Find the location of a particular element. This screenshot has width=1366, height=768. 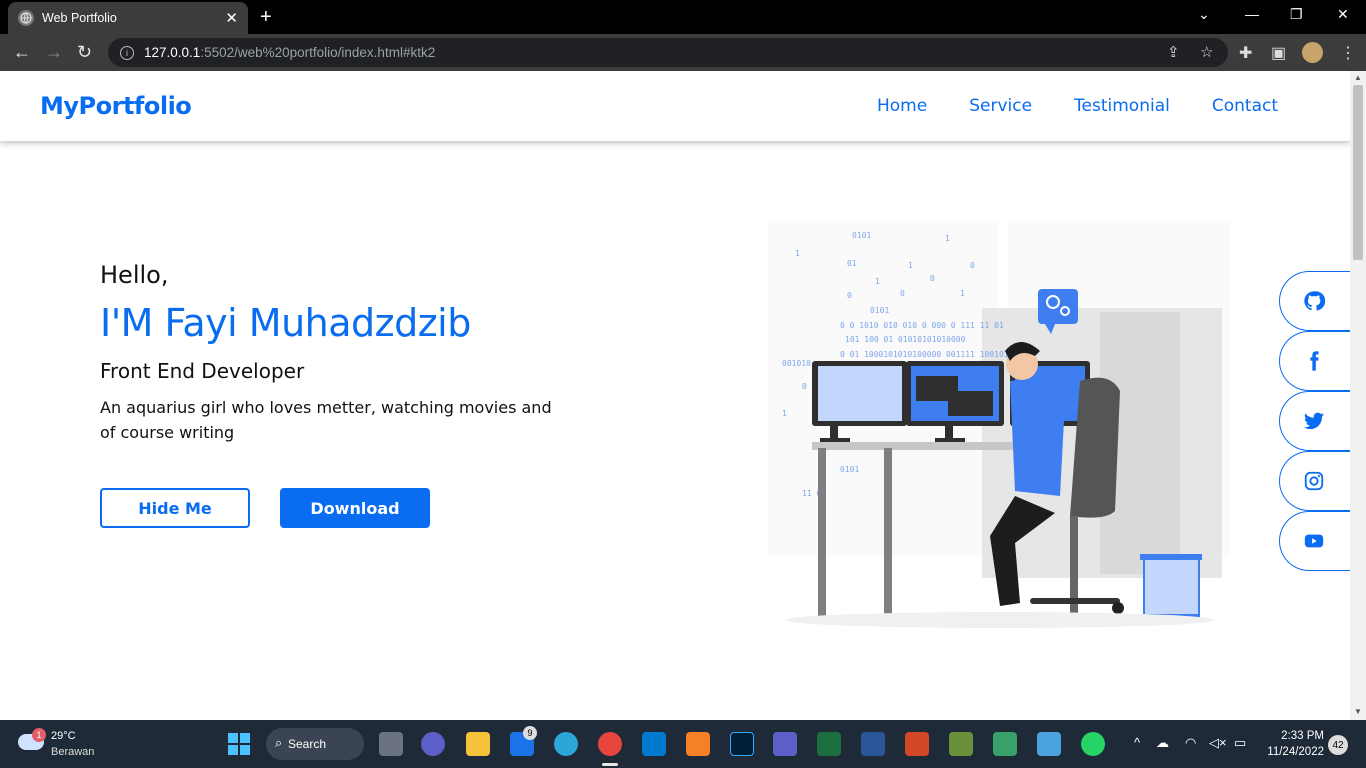

forward-icon: → is located at coordinates (54, 52).